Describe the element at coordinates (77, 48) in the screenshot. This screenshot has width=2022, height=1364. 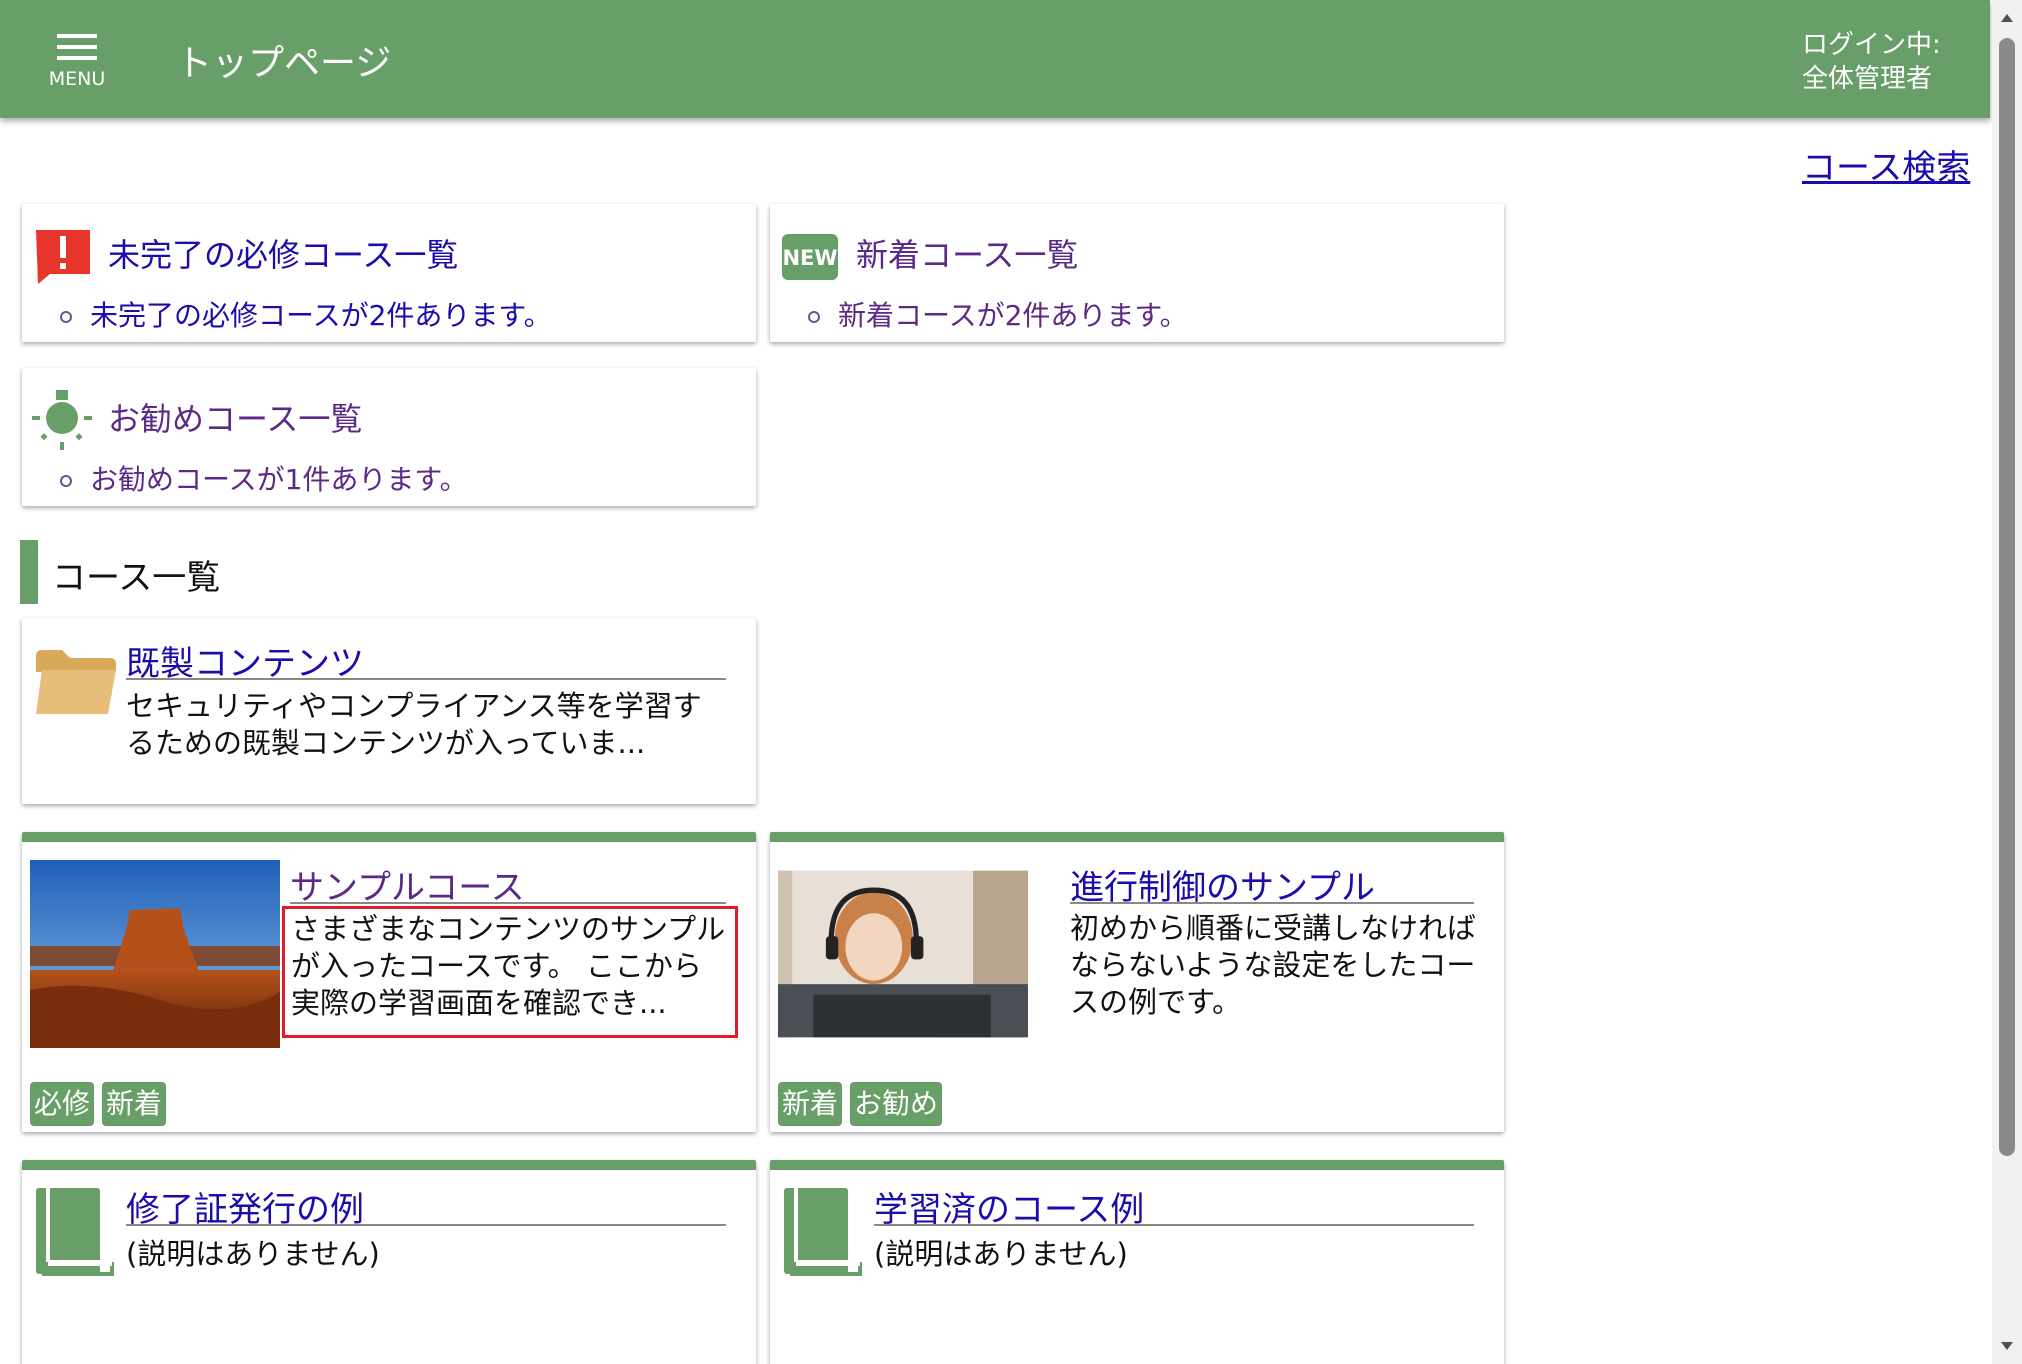
I see `hamburger-icon` at that location.